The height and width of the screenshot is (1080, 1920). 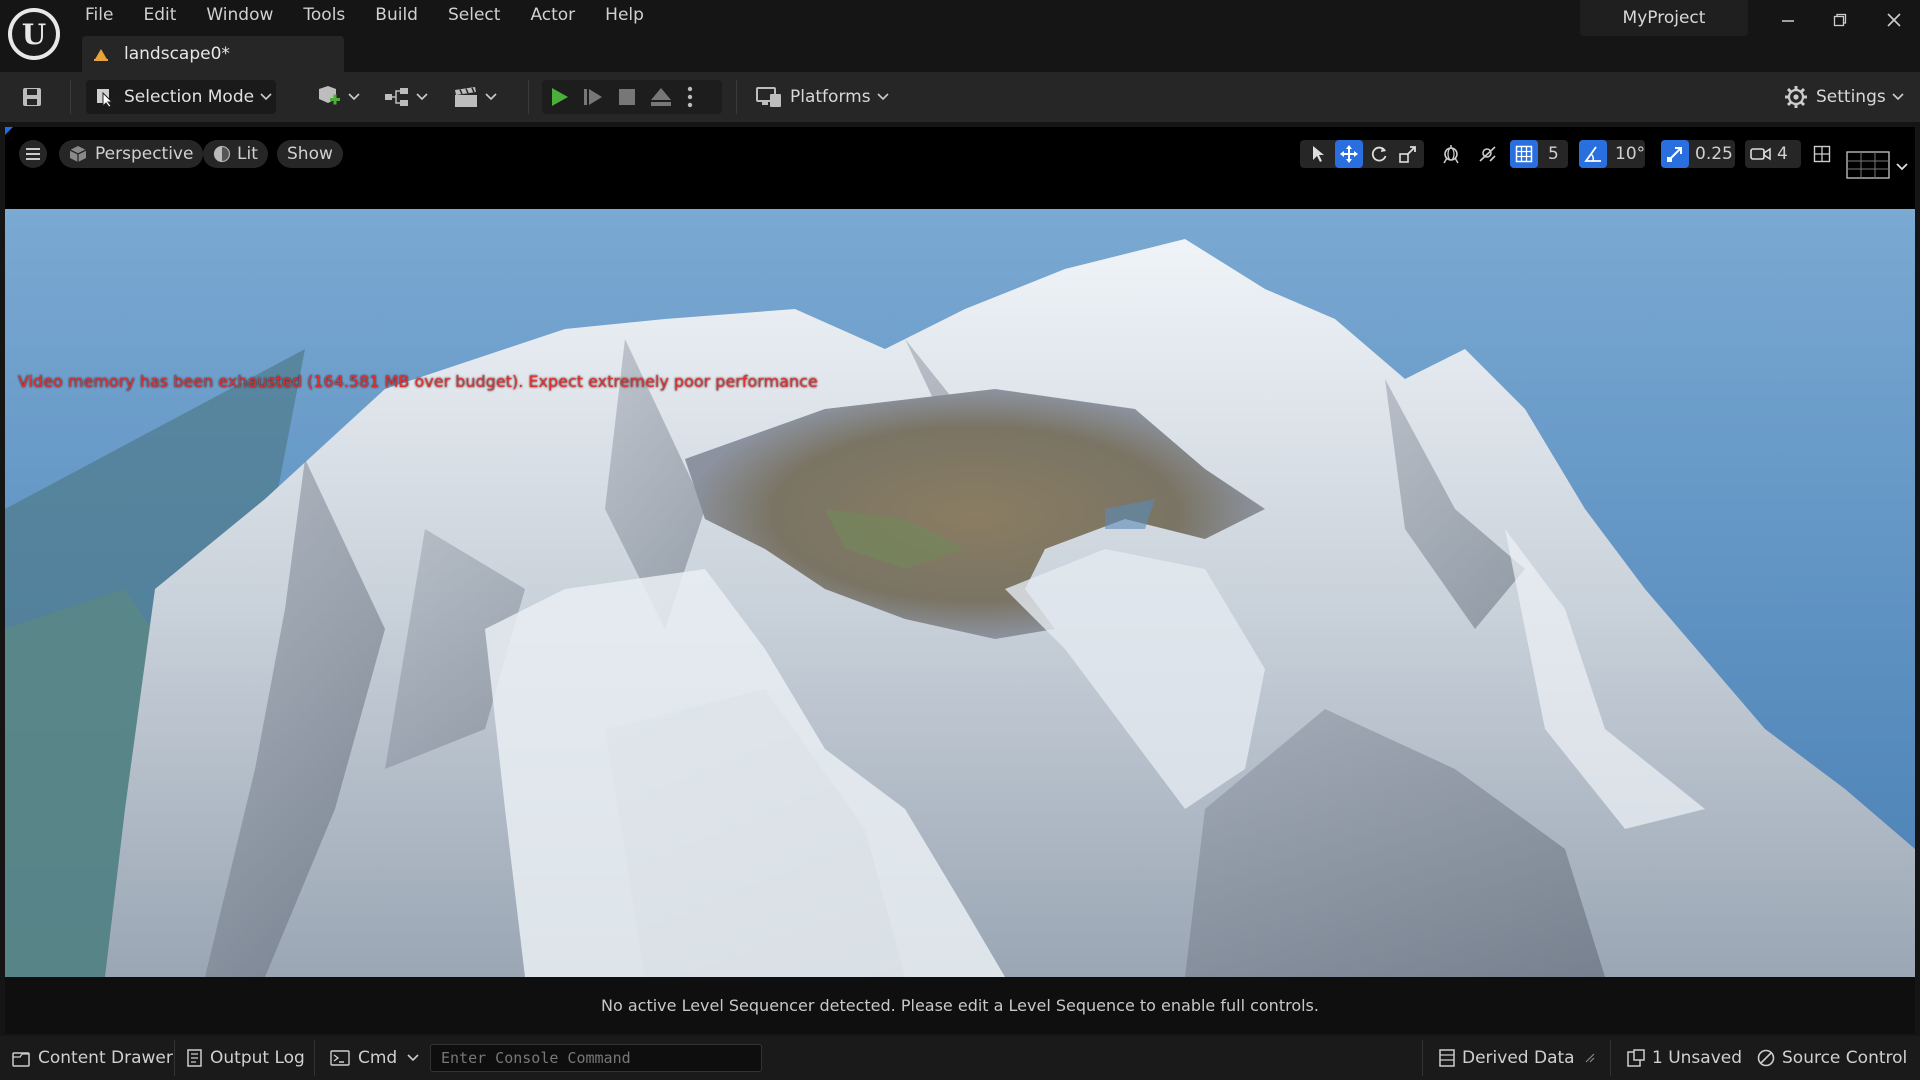 I want to click on blueprints-button, so click(x=406, y=97).